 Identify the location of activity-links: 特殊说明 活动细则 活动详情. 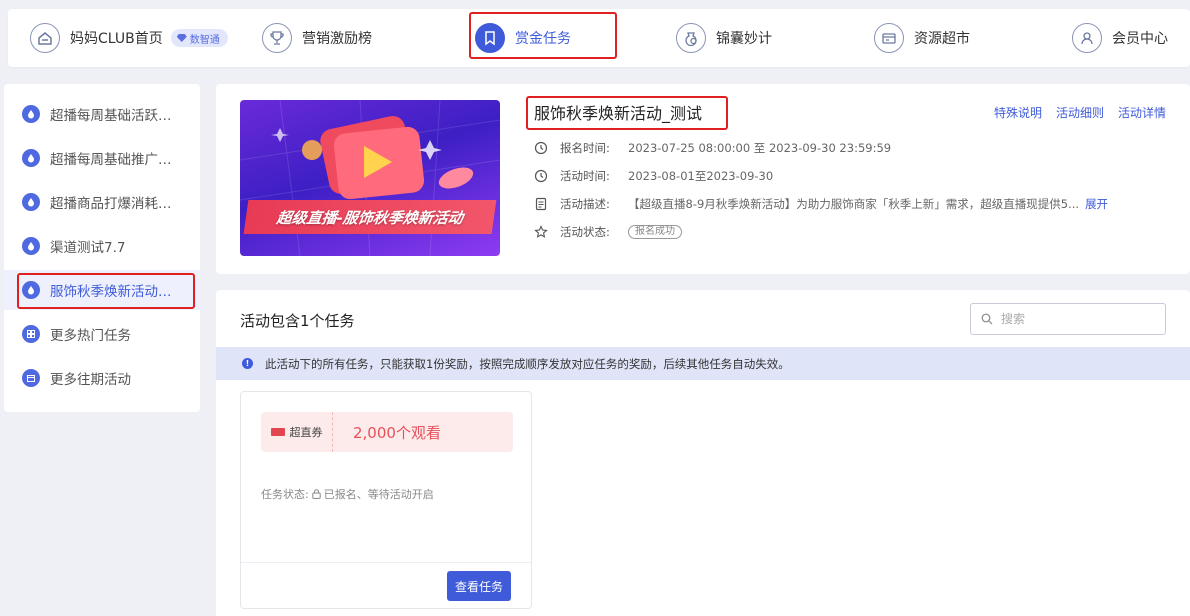
(1080, 112).